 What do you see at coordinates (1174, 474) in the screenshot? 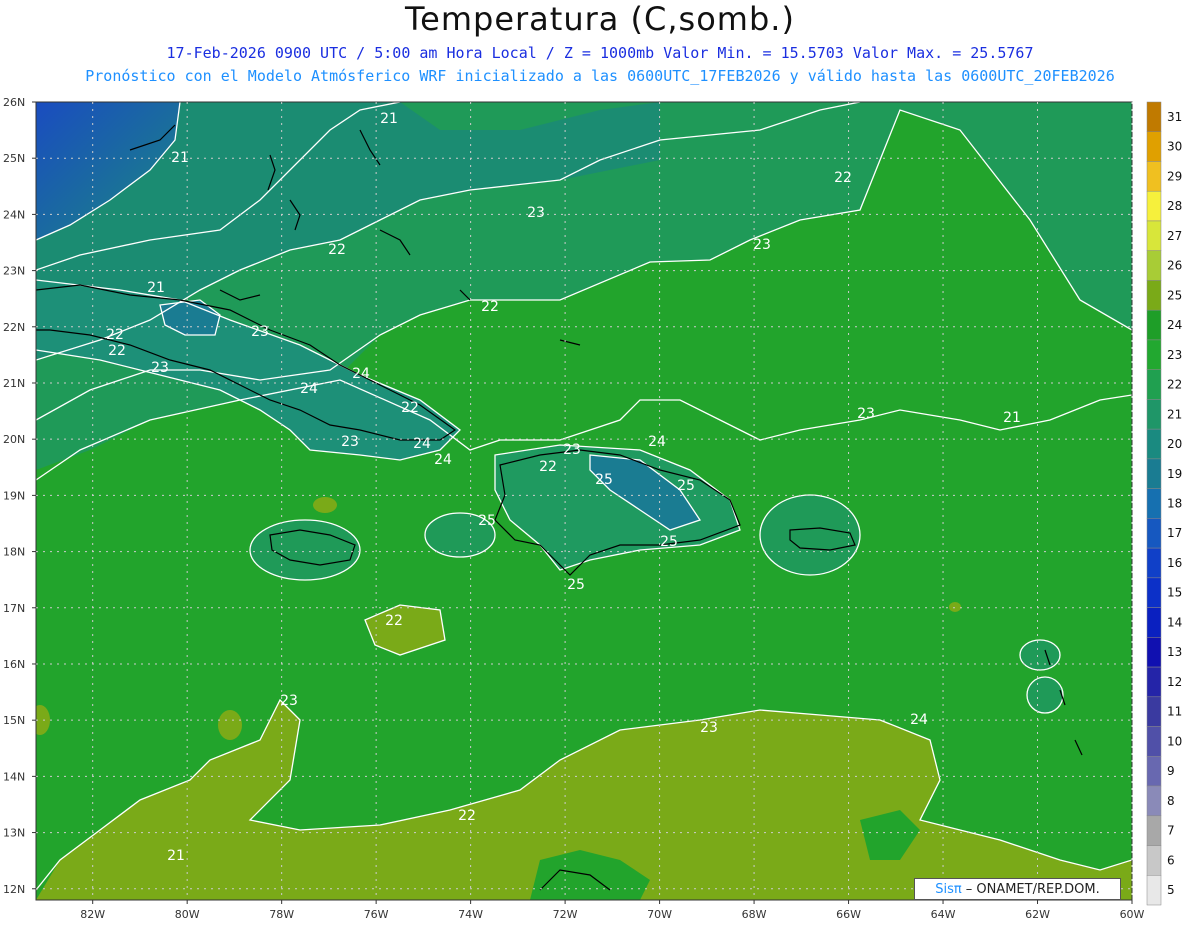
I see `colorbar-label: 19` at bounding box center [1174, 474].